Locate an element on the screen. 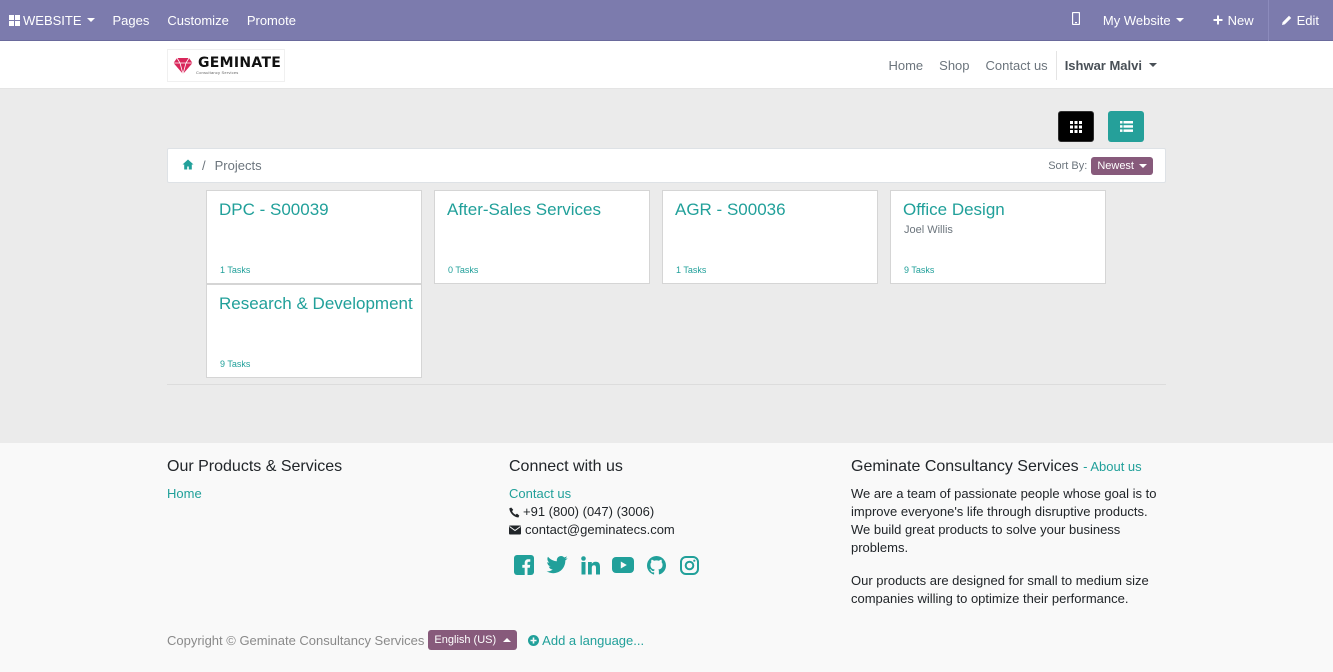  website-menu-label: WEBSITE is located at coordinates (52, 20).